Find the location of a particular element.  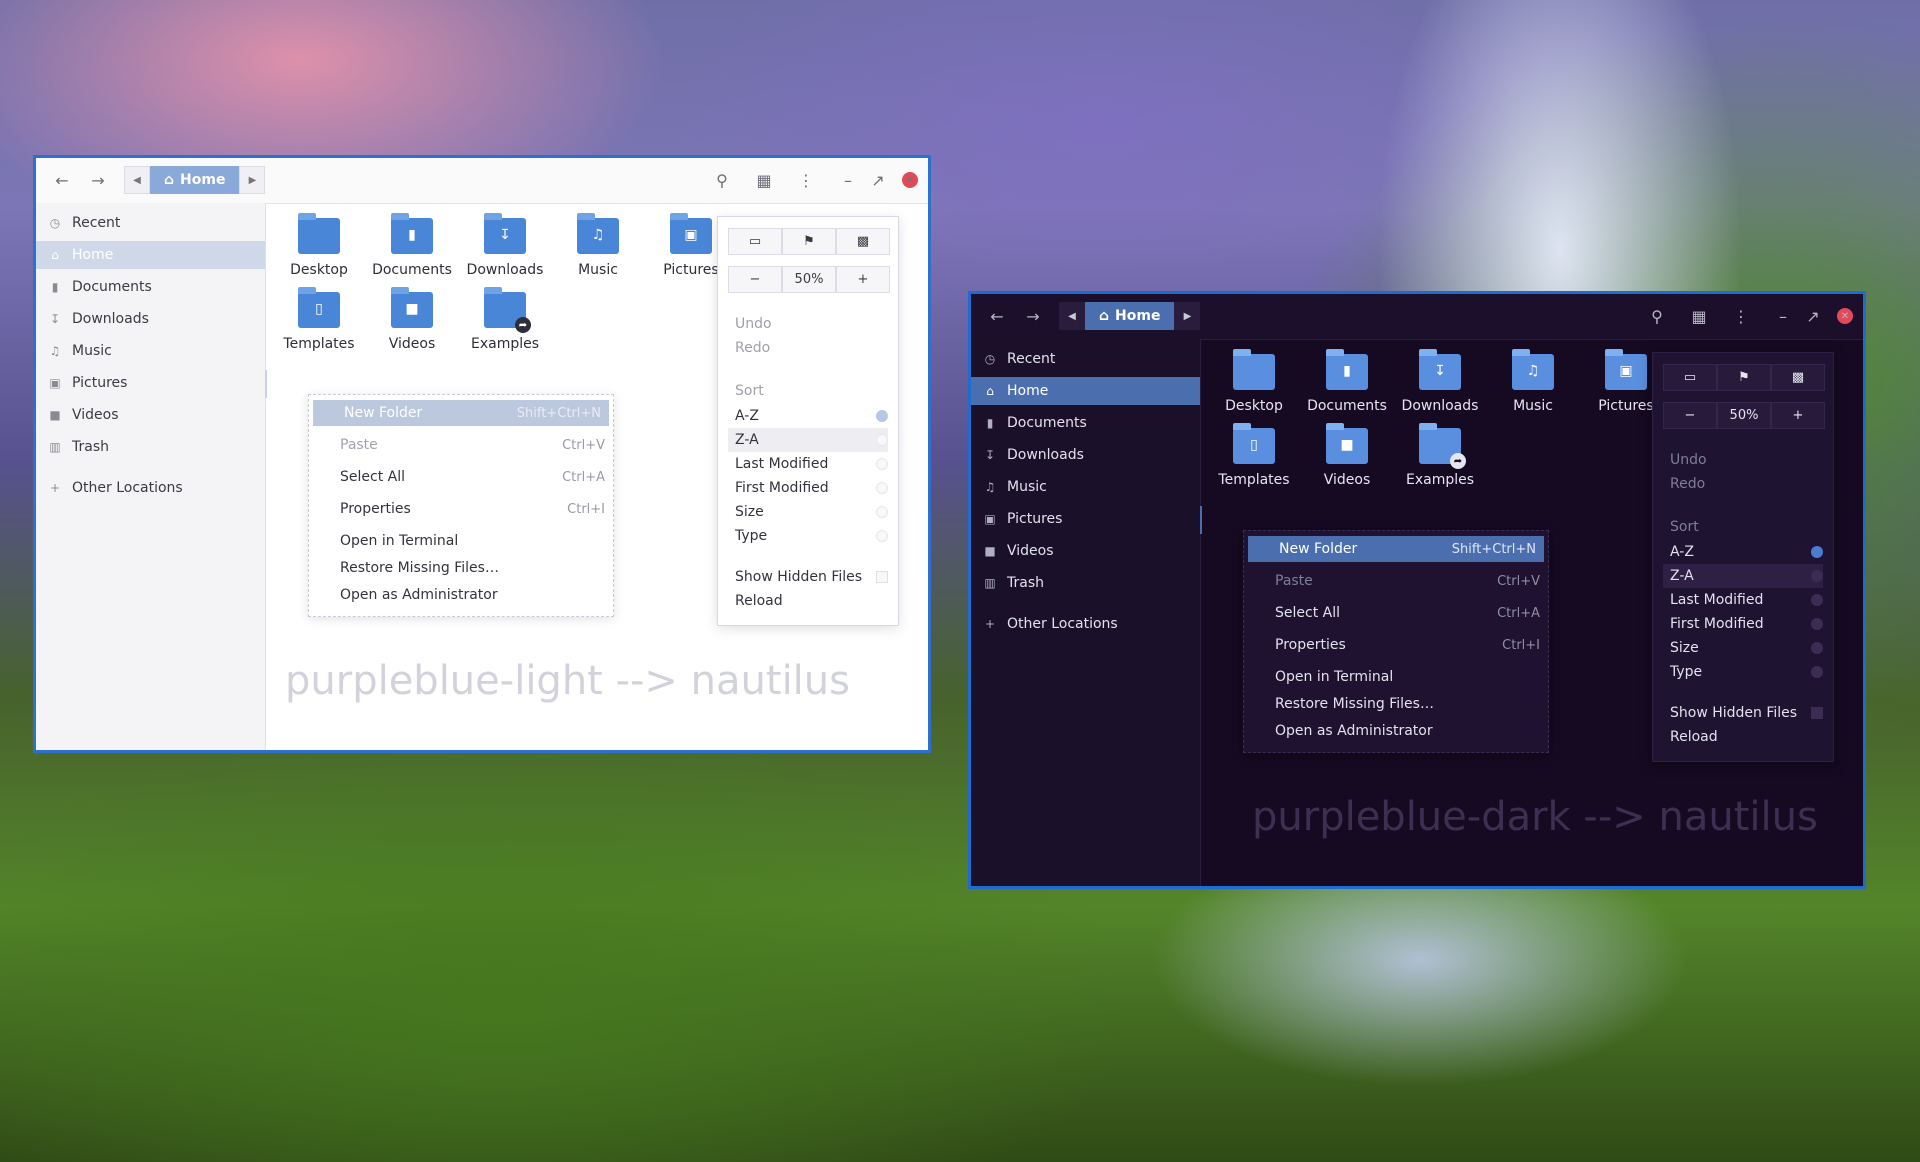

maximize-icon: ↗ is located at coordinates (878, 180).